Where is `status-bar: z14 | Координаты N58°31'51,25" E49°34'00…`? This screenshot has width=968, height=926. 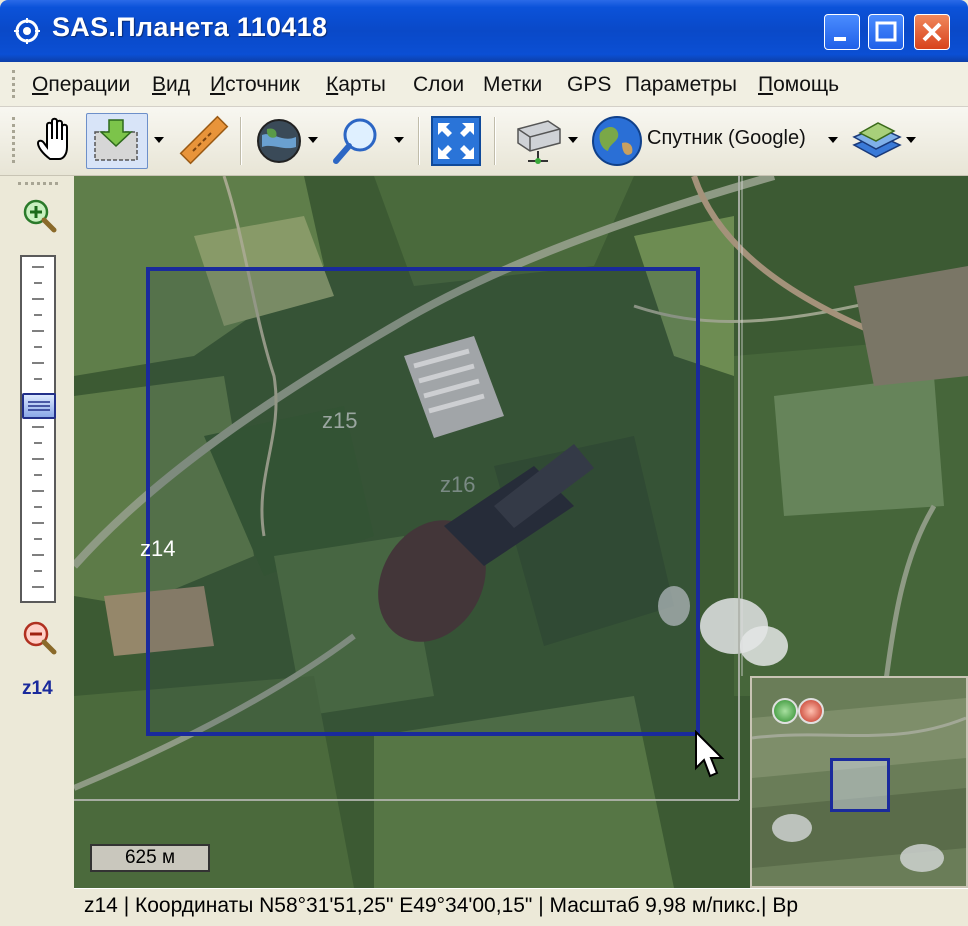 status-bar: z14 | Координаты N58°31'51,25" E49°34'00… is located at coordinates (521, 907).